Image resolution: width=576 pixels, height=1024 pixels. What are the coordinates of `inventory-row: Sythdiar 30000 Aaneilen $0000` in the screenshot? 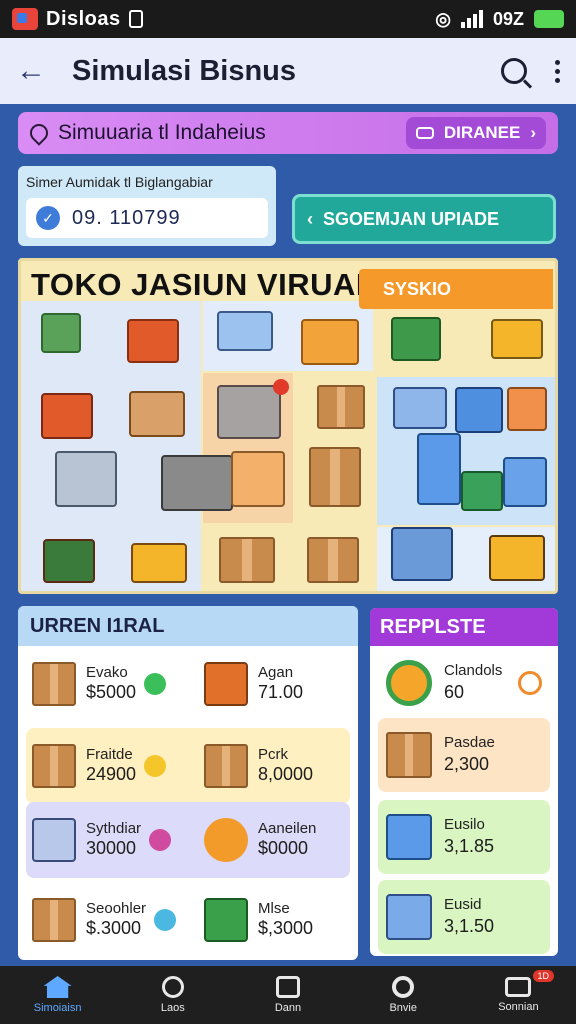 It's located at (188, 840).